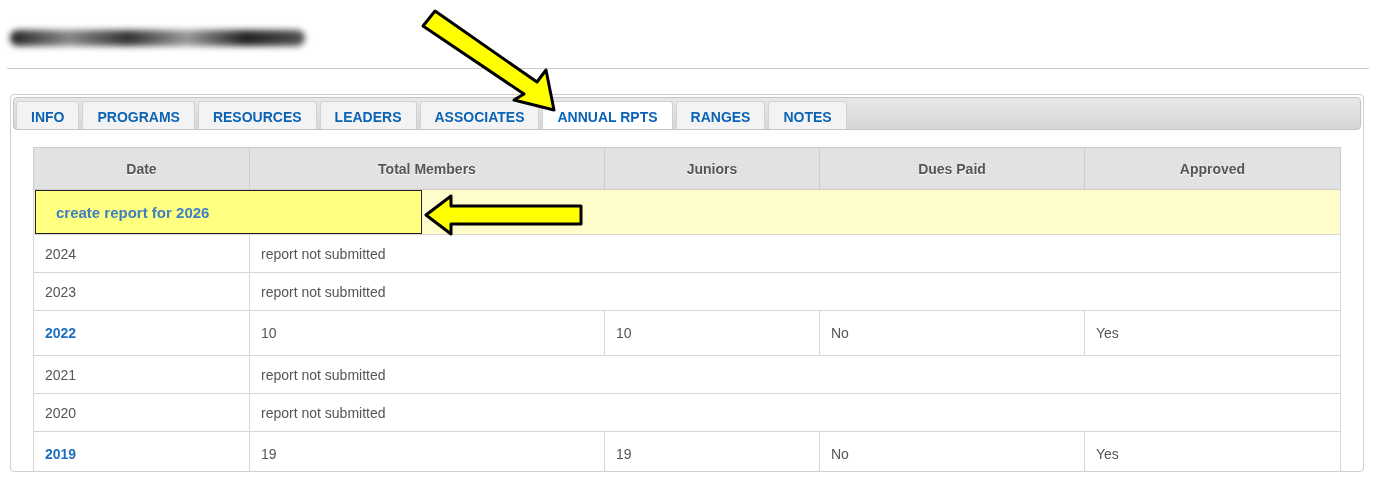 The image size is (1376, 487). Describe the element at coordinates (368, 115) in the screenshot. I see `tab: LEADERS` at that location.